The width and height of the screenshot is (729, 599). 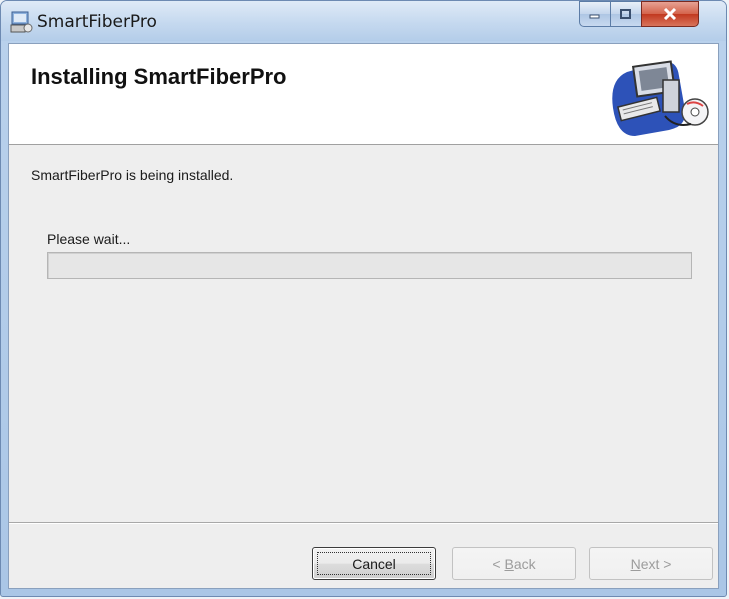 I want to click on status-message: SmartFiberPro is being installed., so click(x=132, y=175).